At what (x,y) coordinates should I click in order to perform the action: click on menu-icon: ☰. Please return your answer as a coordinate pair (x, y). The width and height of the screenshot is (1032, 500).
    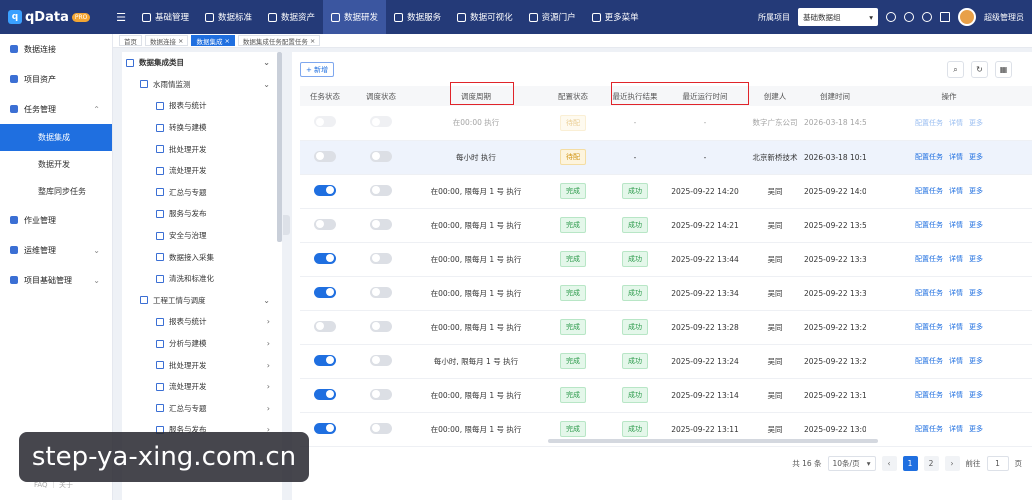
    Looking at the image, I should click on (121, 17).